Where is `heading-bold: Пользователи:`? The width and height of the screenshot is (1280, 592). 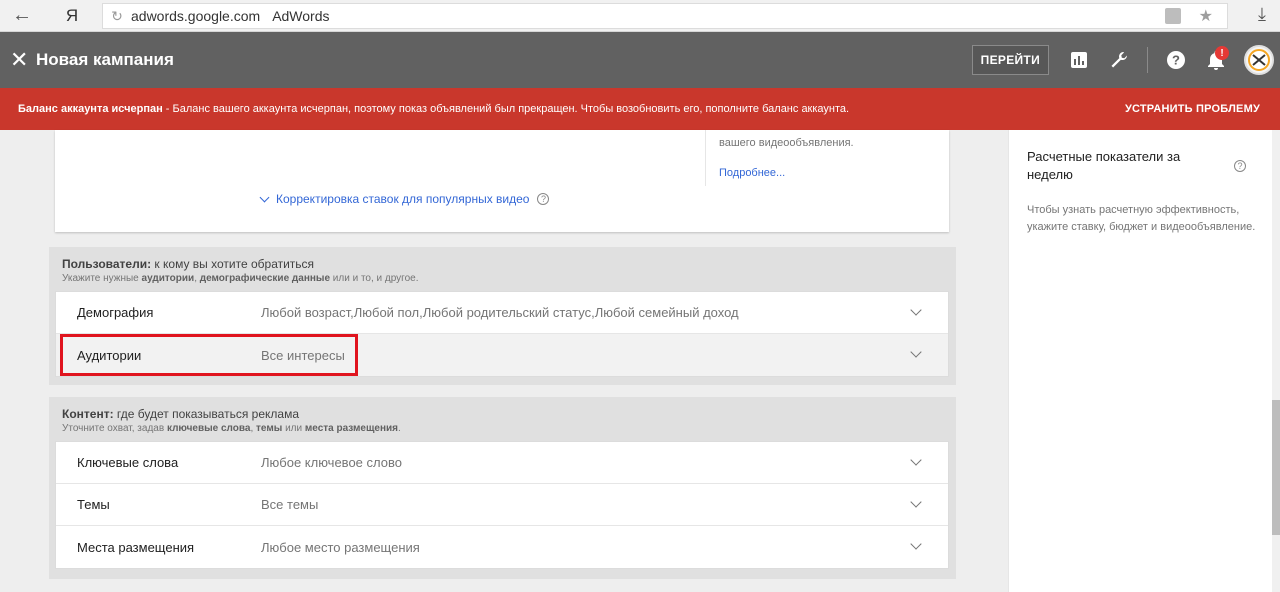 heading-bold: Пользователи: is located at coordinates (107, 264).